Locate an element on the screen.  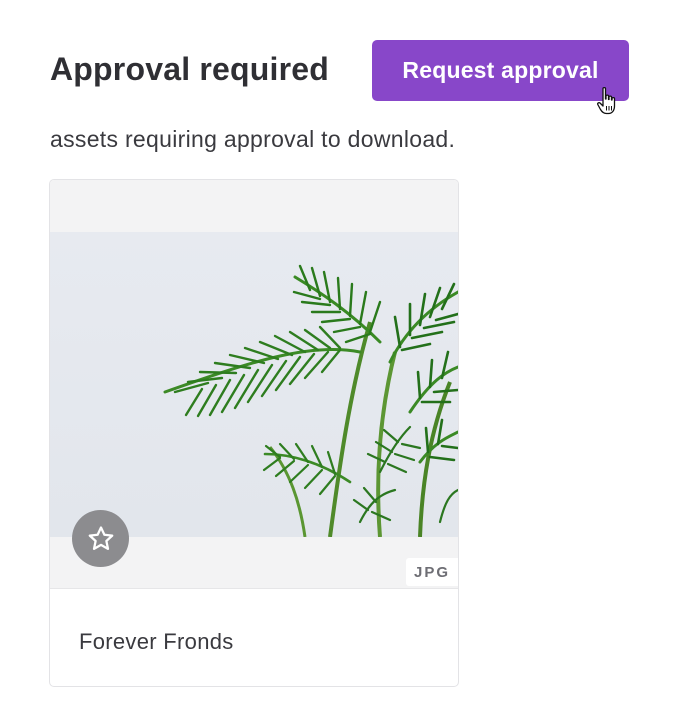
request-approval-button: Request approval is located at coordinates (500, 70).